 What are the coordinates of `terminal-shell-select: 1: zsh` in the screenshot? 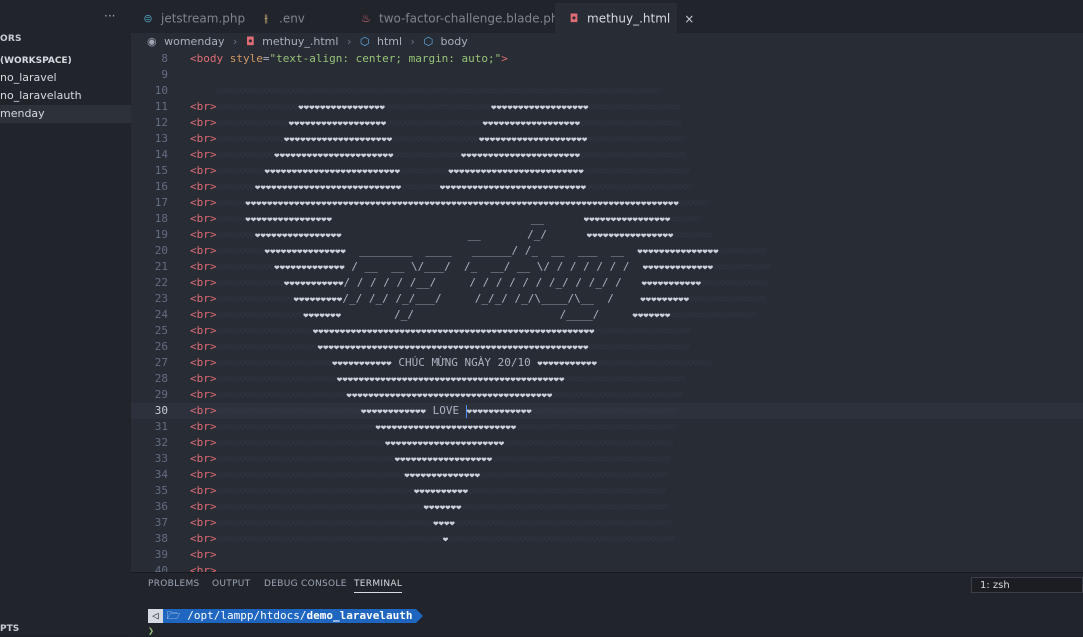 It's located at (1027, 585).